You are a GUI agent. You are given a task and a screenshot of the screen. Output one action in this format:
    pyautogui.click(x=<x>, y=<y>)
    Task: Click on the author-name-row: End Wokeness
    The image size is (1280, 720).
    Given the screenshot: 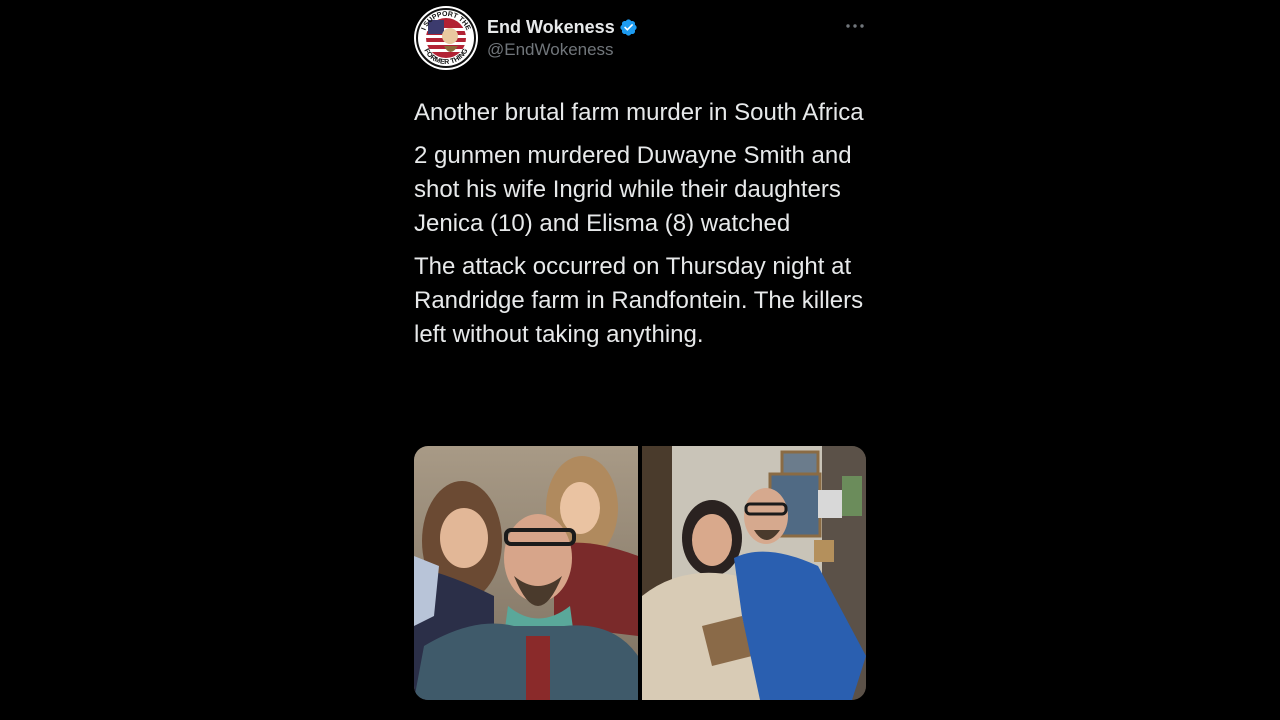 What is the action you would take?
    pyautogui.click(x=562, y=27)
    